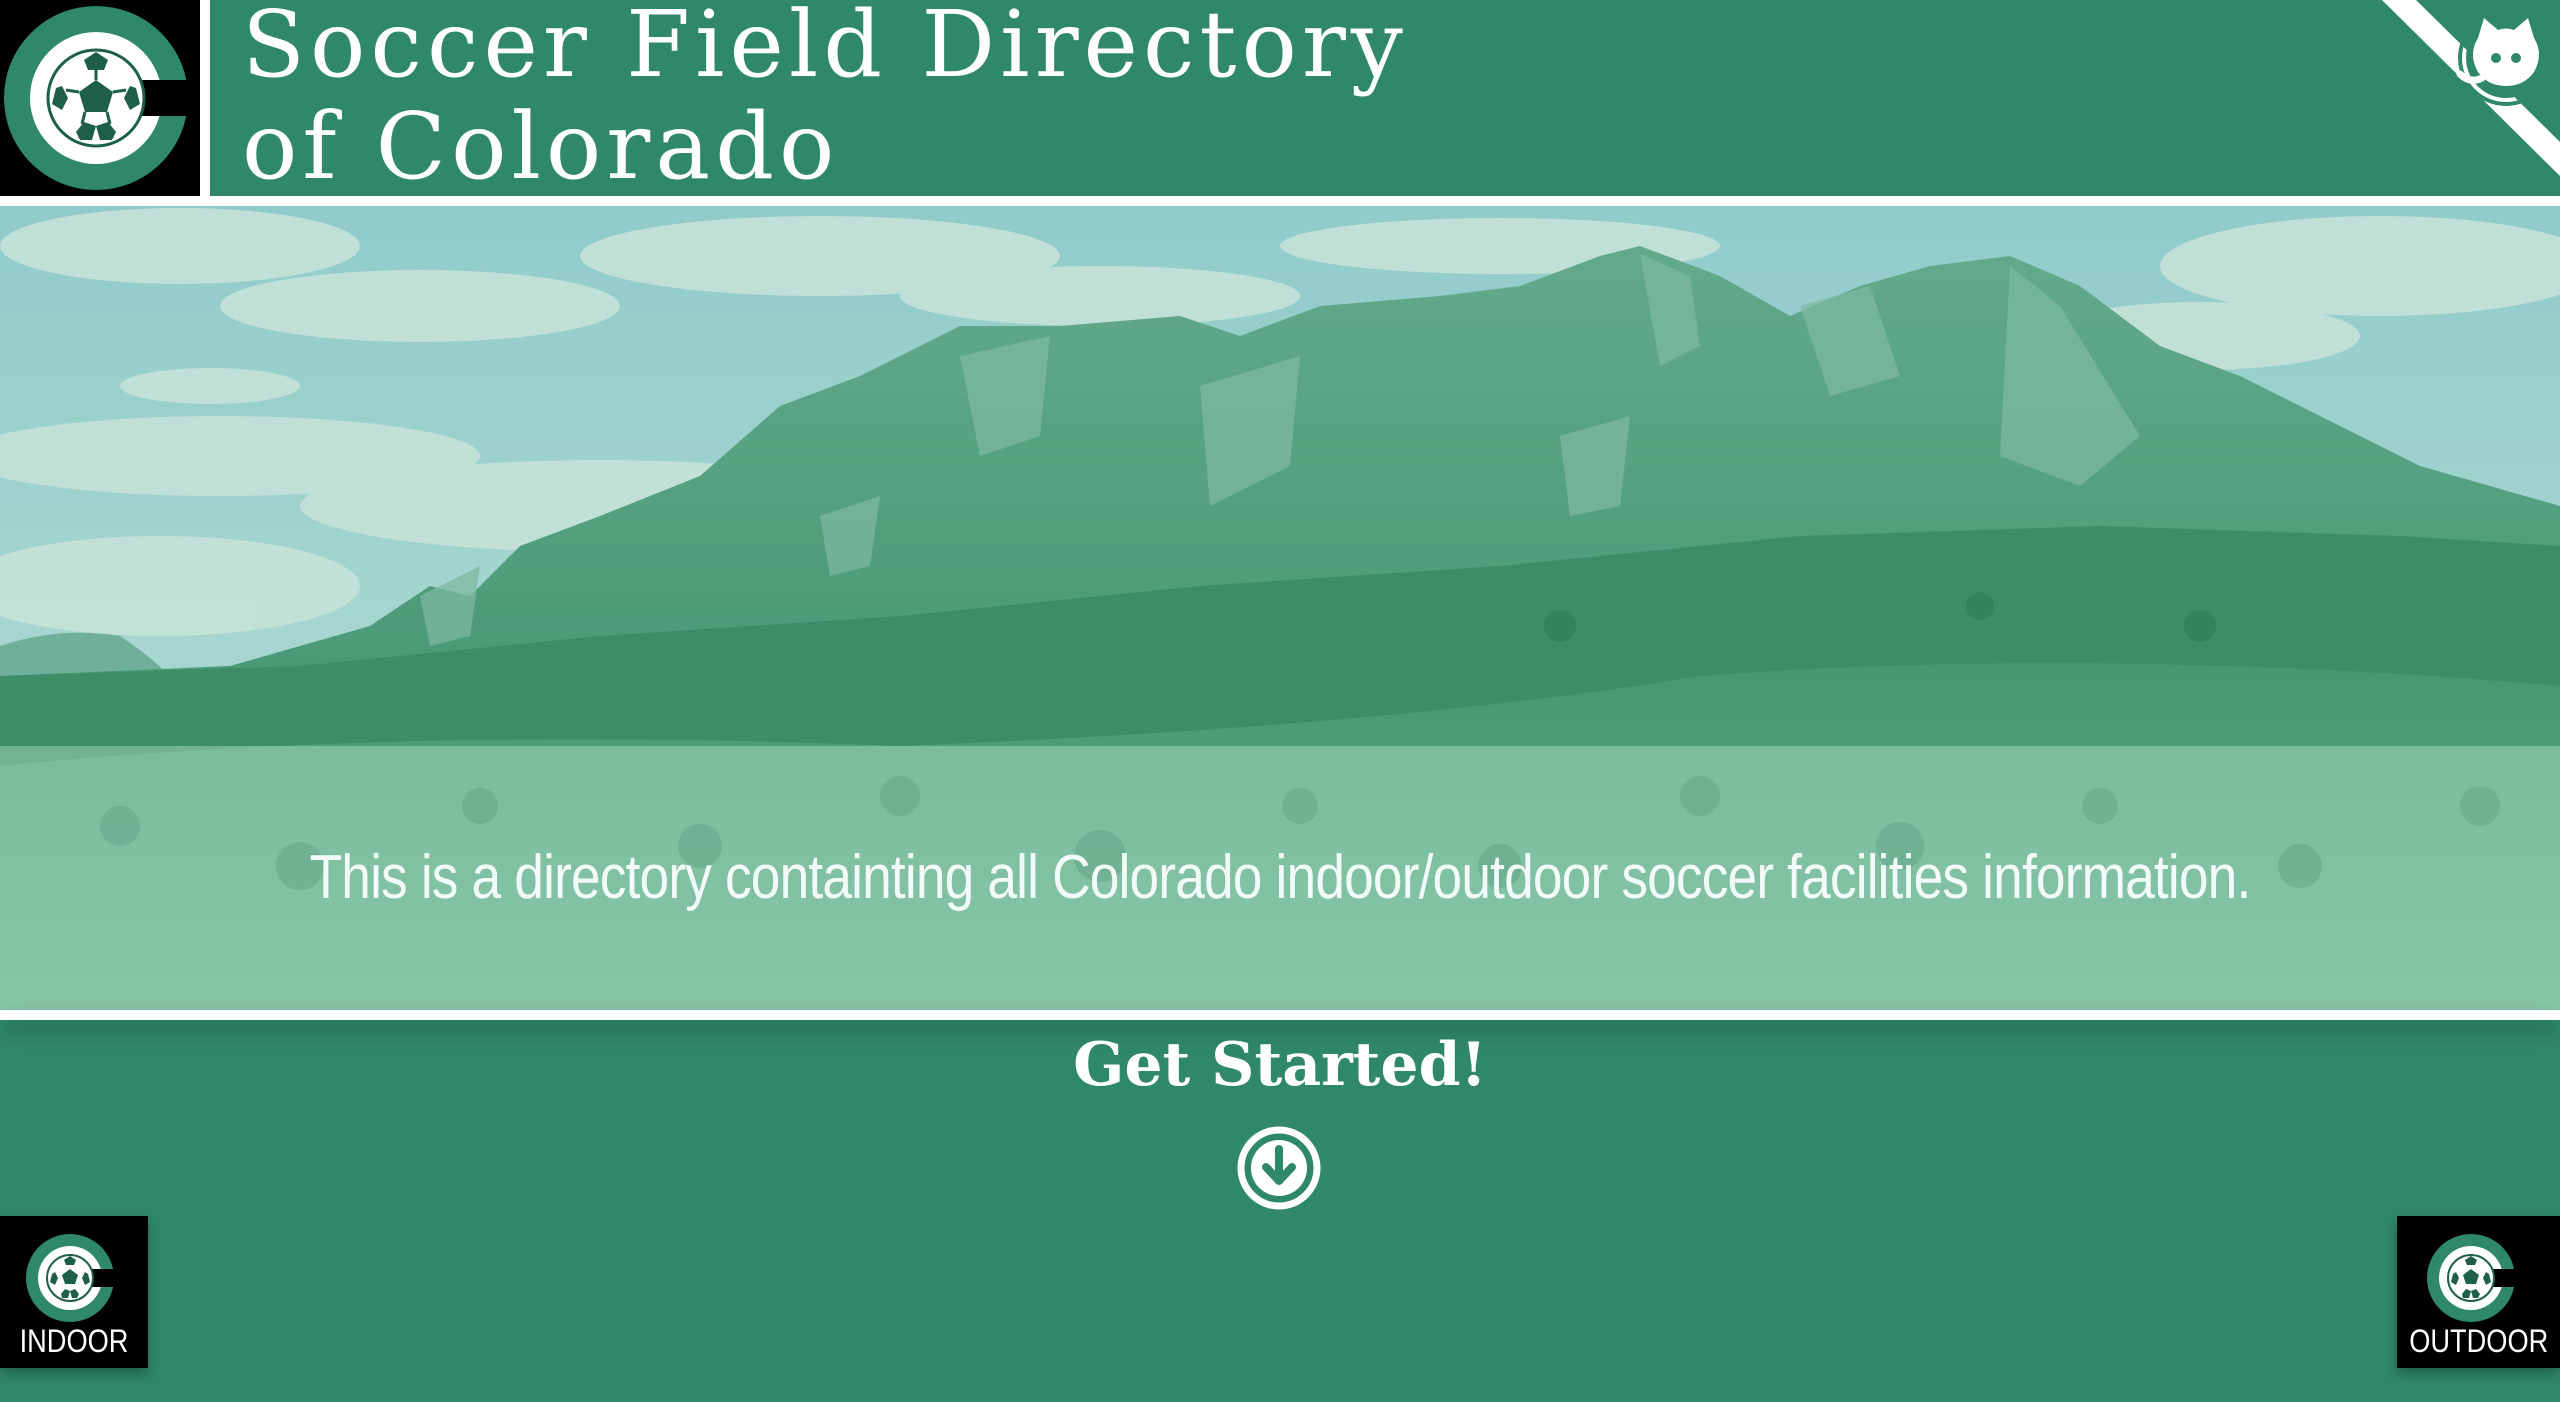 This screenshot has width=2560, height=1402. Describe the element at coordinates (825, 49) in the screenshot. I see `page-title-line-1: Soccer Field Directory` at that location.